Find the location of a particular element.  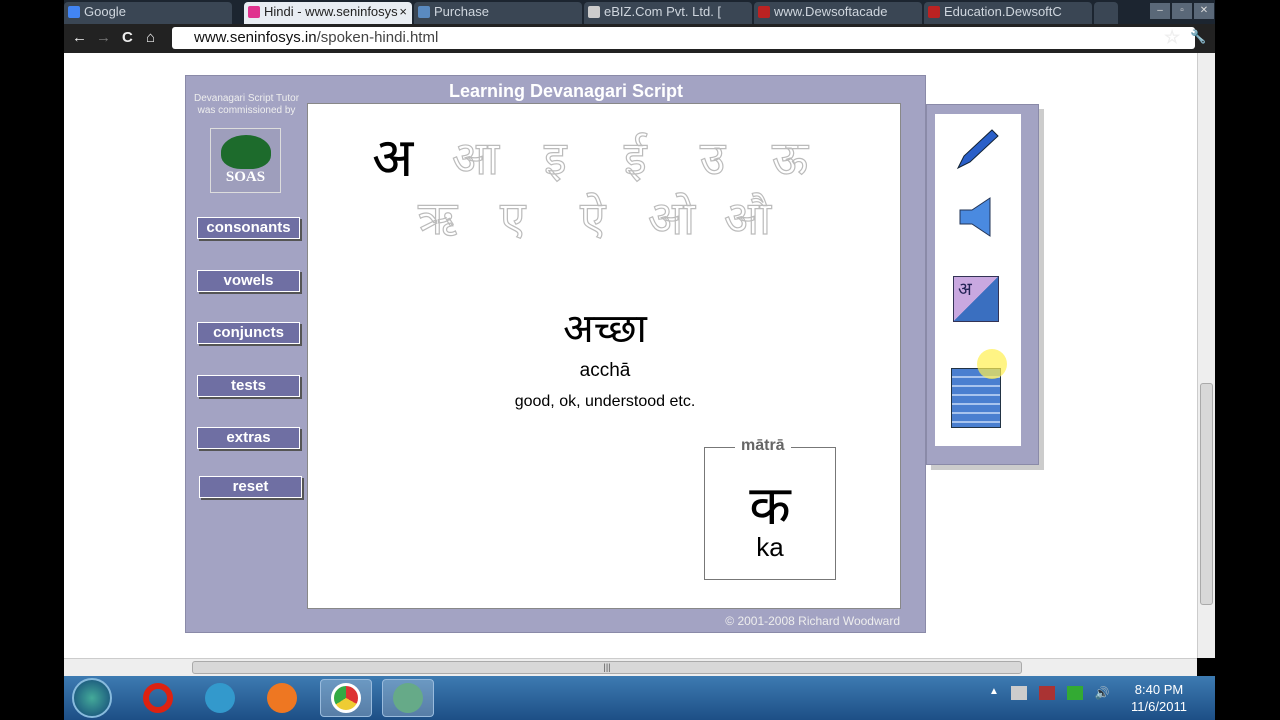

vertical-scroll-thumb is located at coordinates (1206, 494).